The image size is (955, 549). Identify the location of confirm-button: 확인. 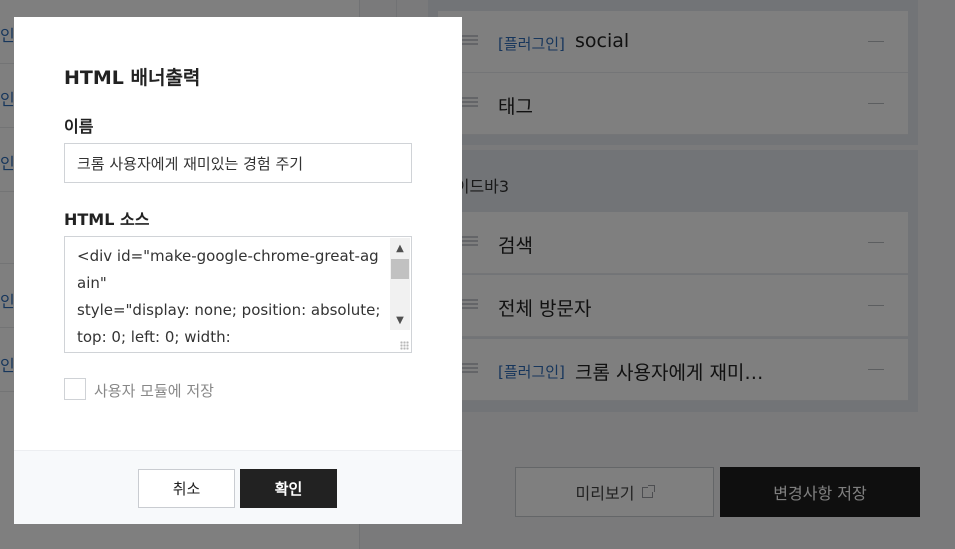
(288, 488).